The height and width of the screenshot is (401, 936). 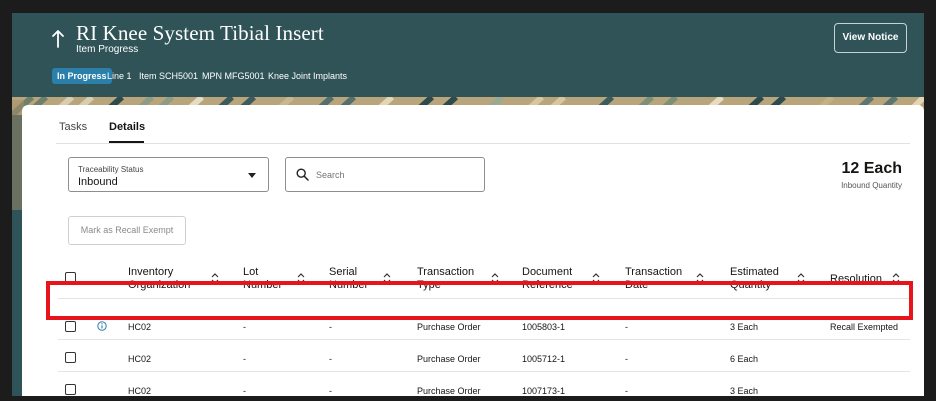 I want to click on page-title: RI Knee System Tibial Insert, so click(x=200, y=33).